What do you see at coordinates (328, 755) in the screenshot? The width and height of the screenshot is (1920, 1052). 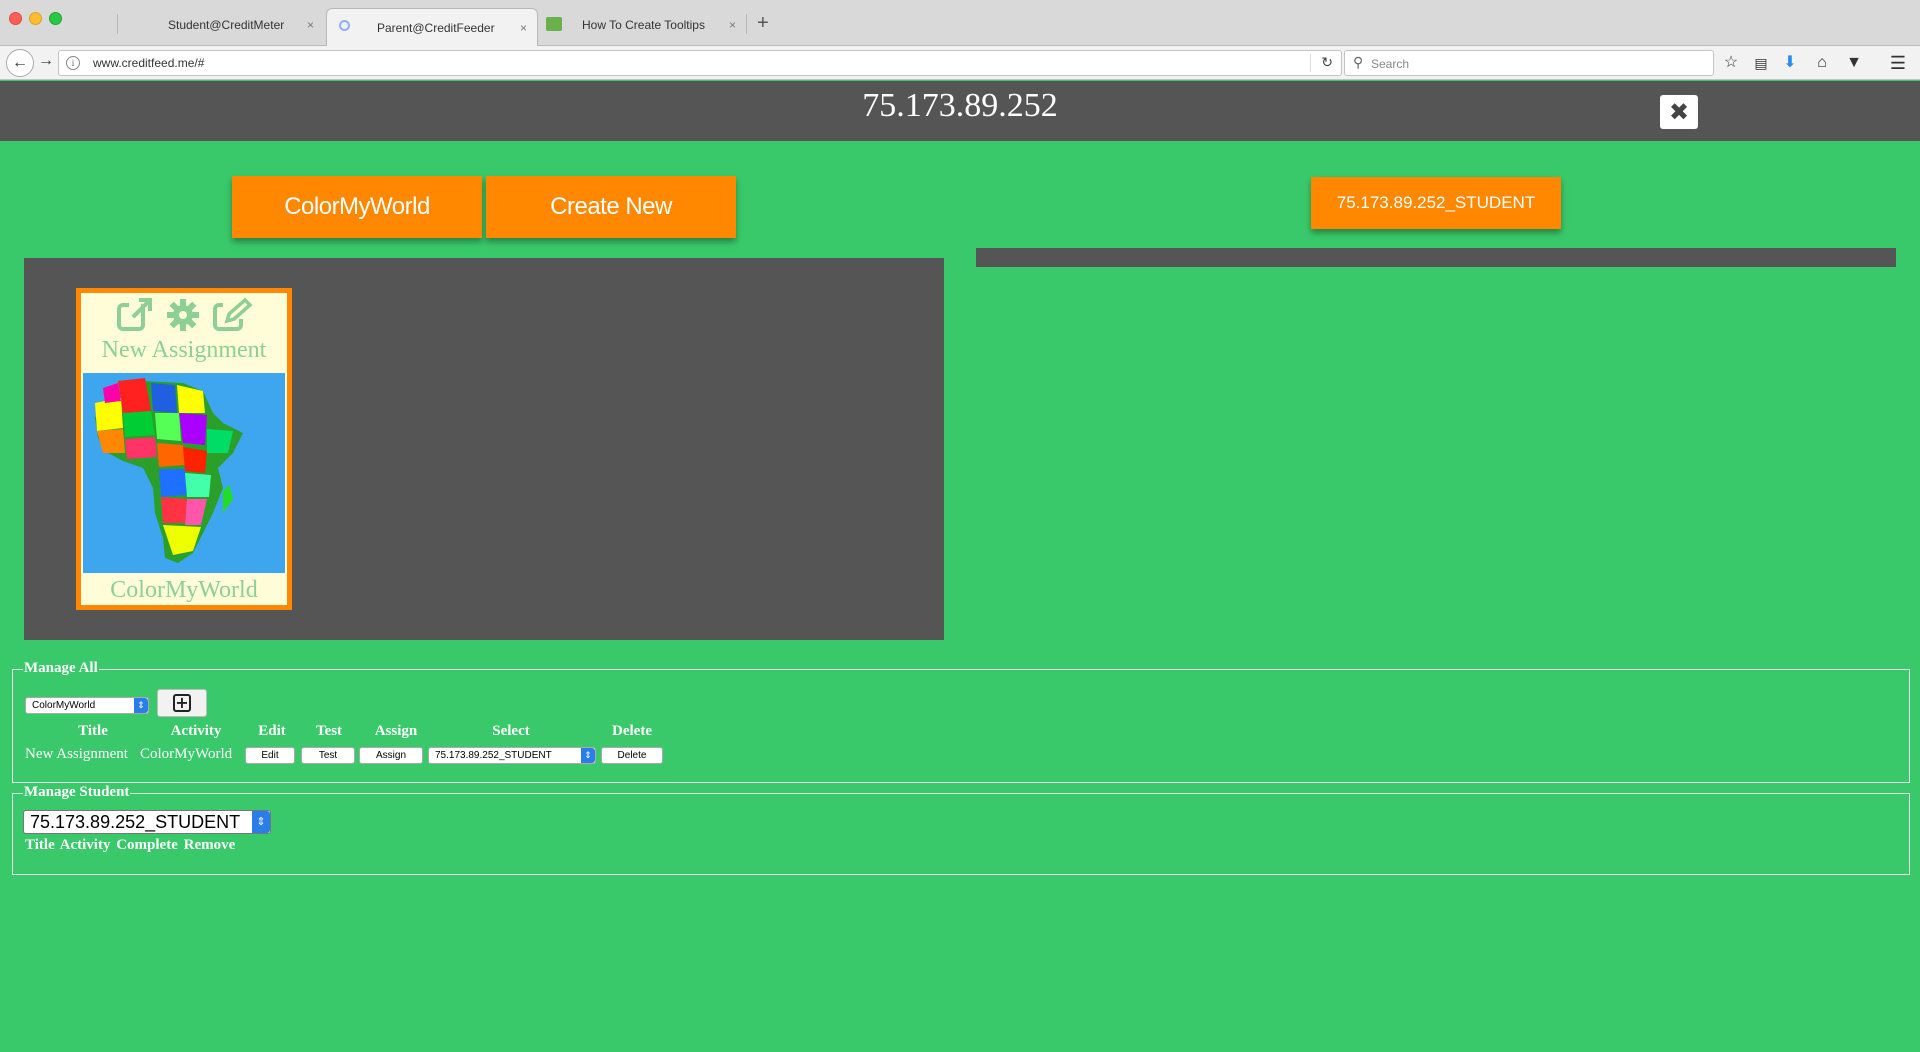 I see `test-button: Test` at bounding box center [328, 755].